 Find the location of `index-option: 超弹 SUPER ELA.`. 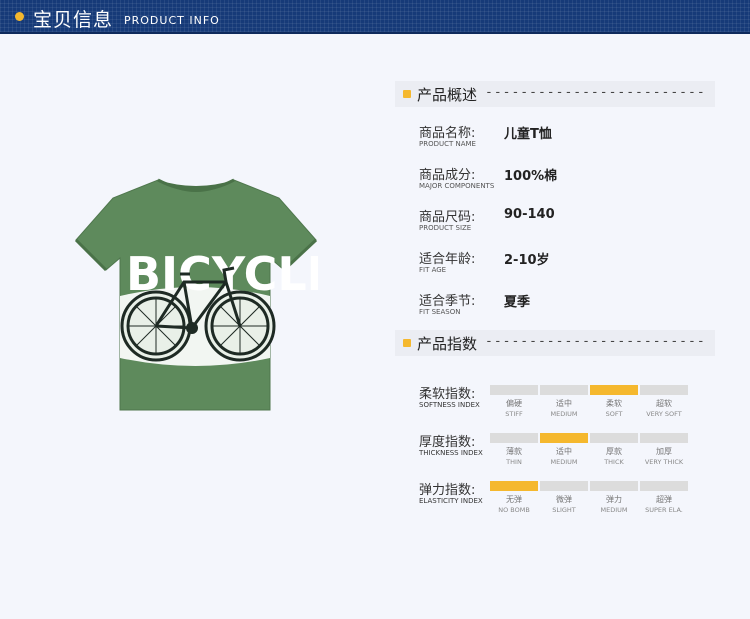

index-option: 超弹 SUPER ELA. is located at coordinates (664, 497).